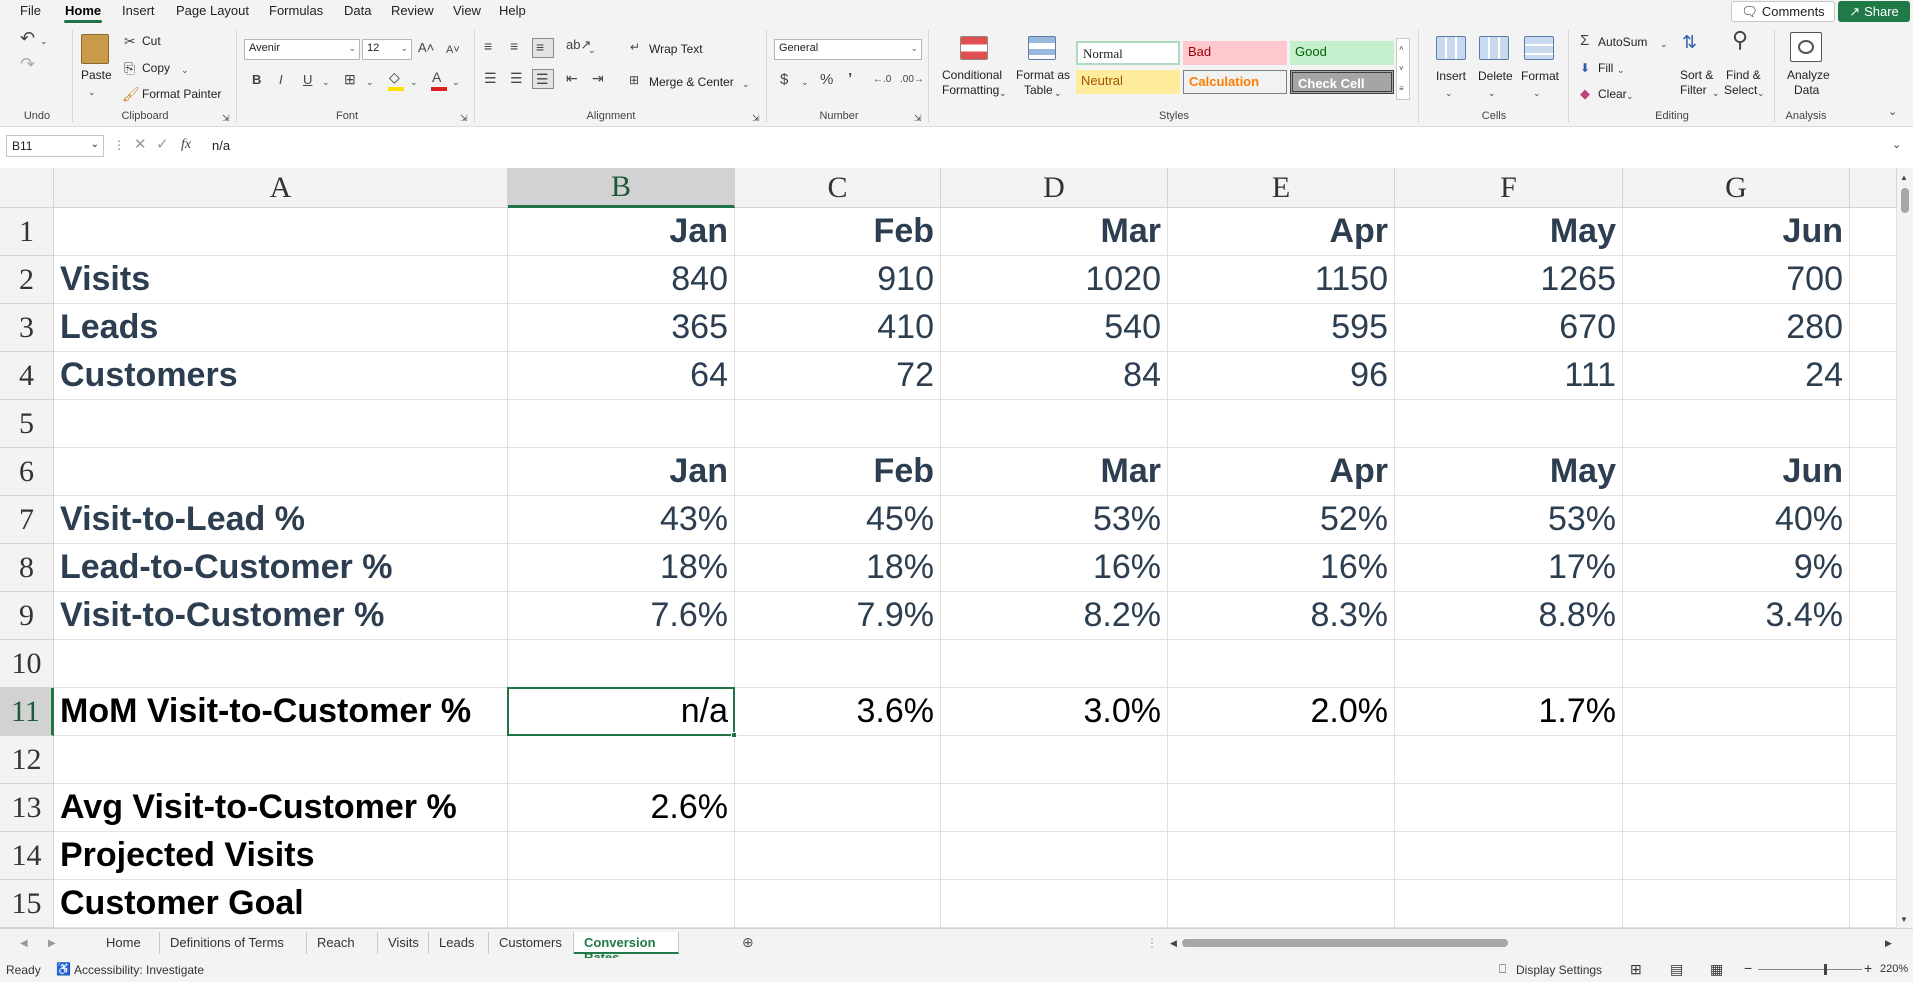 This screenshot has width=1913, height=982. What do you see at coordinates (1537, 93) in the screenshot?
I see `format-dropdown-icon: ⌄` at bounding box center [1537, 93].